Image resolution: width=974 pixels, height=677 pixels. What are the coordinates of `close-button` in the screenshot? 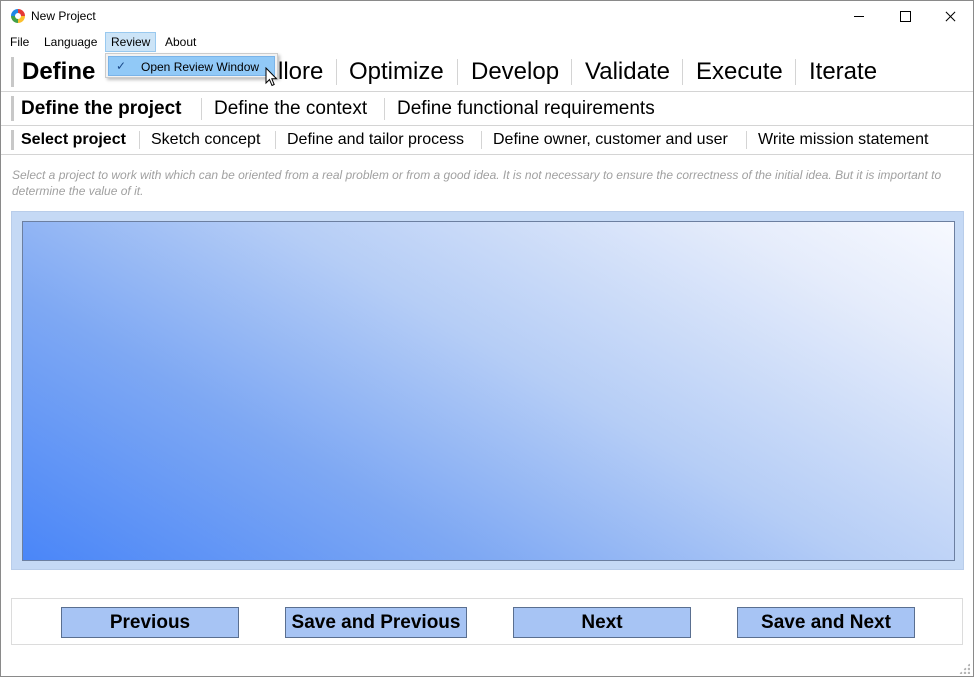 It's located at (950, 16).